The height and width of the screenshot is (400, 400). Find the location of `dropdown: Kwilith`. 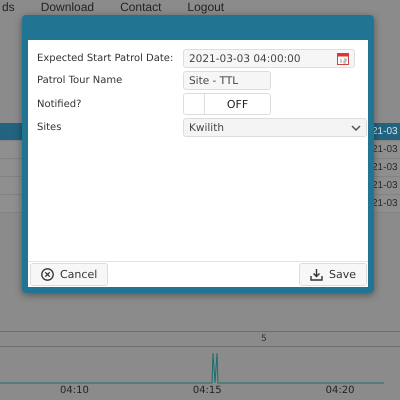

dropdown: Kwilith is located at coordinates (275, 127).